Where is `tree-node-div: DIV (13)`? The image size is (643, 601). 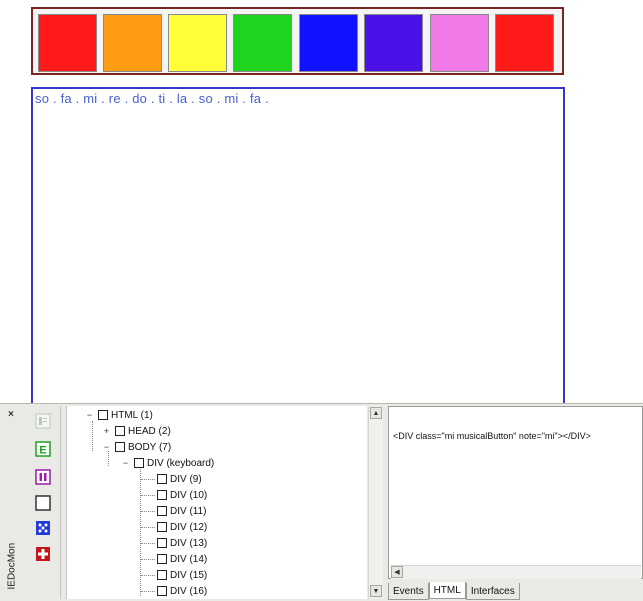 tree-node-div: DIV (13) is located at coordinates (182, 543).